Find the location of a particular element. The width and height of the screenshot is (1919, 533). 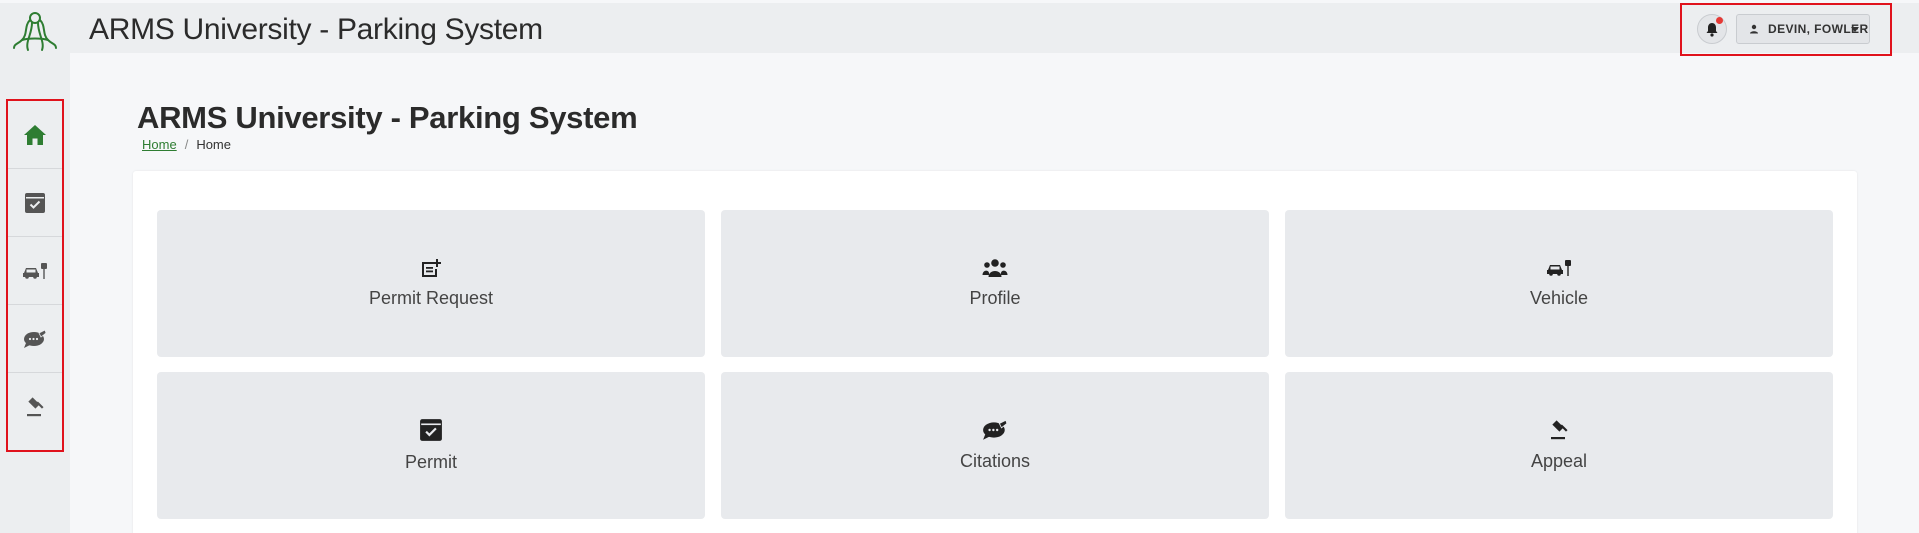

tile-appeal: Appeal is located at coordinates (1559, 445).